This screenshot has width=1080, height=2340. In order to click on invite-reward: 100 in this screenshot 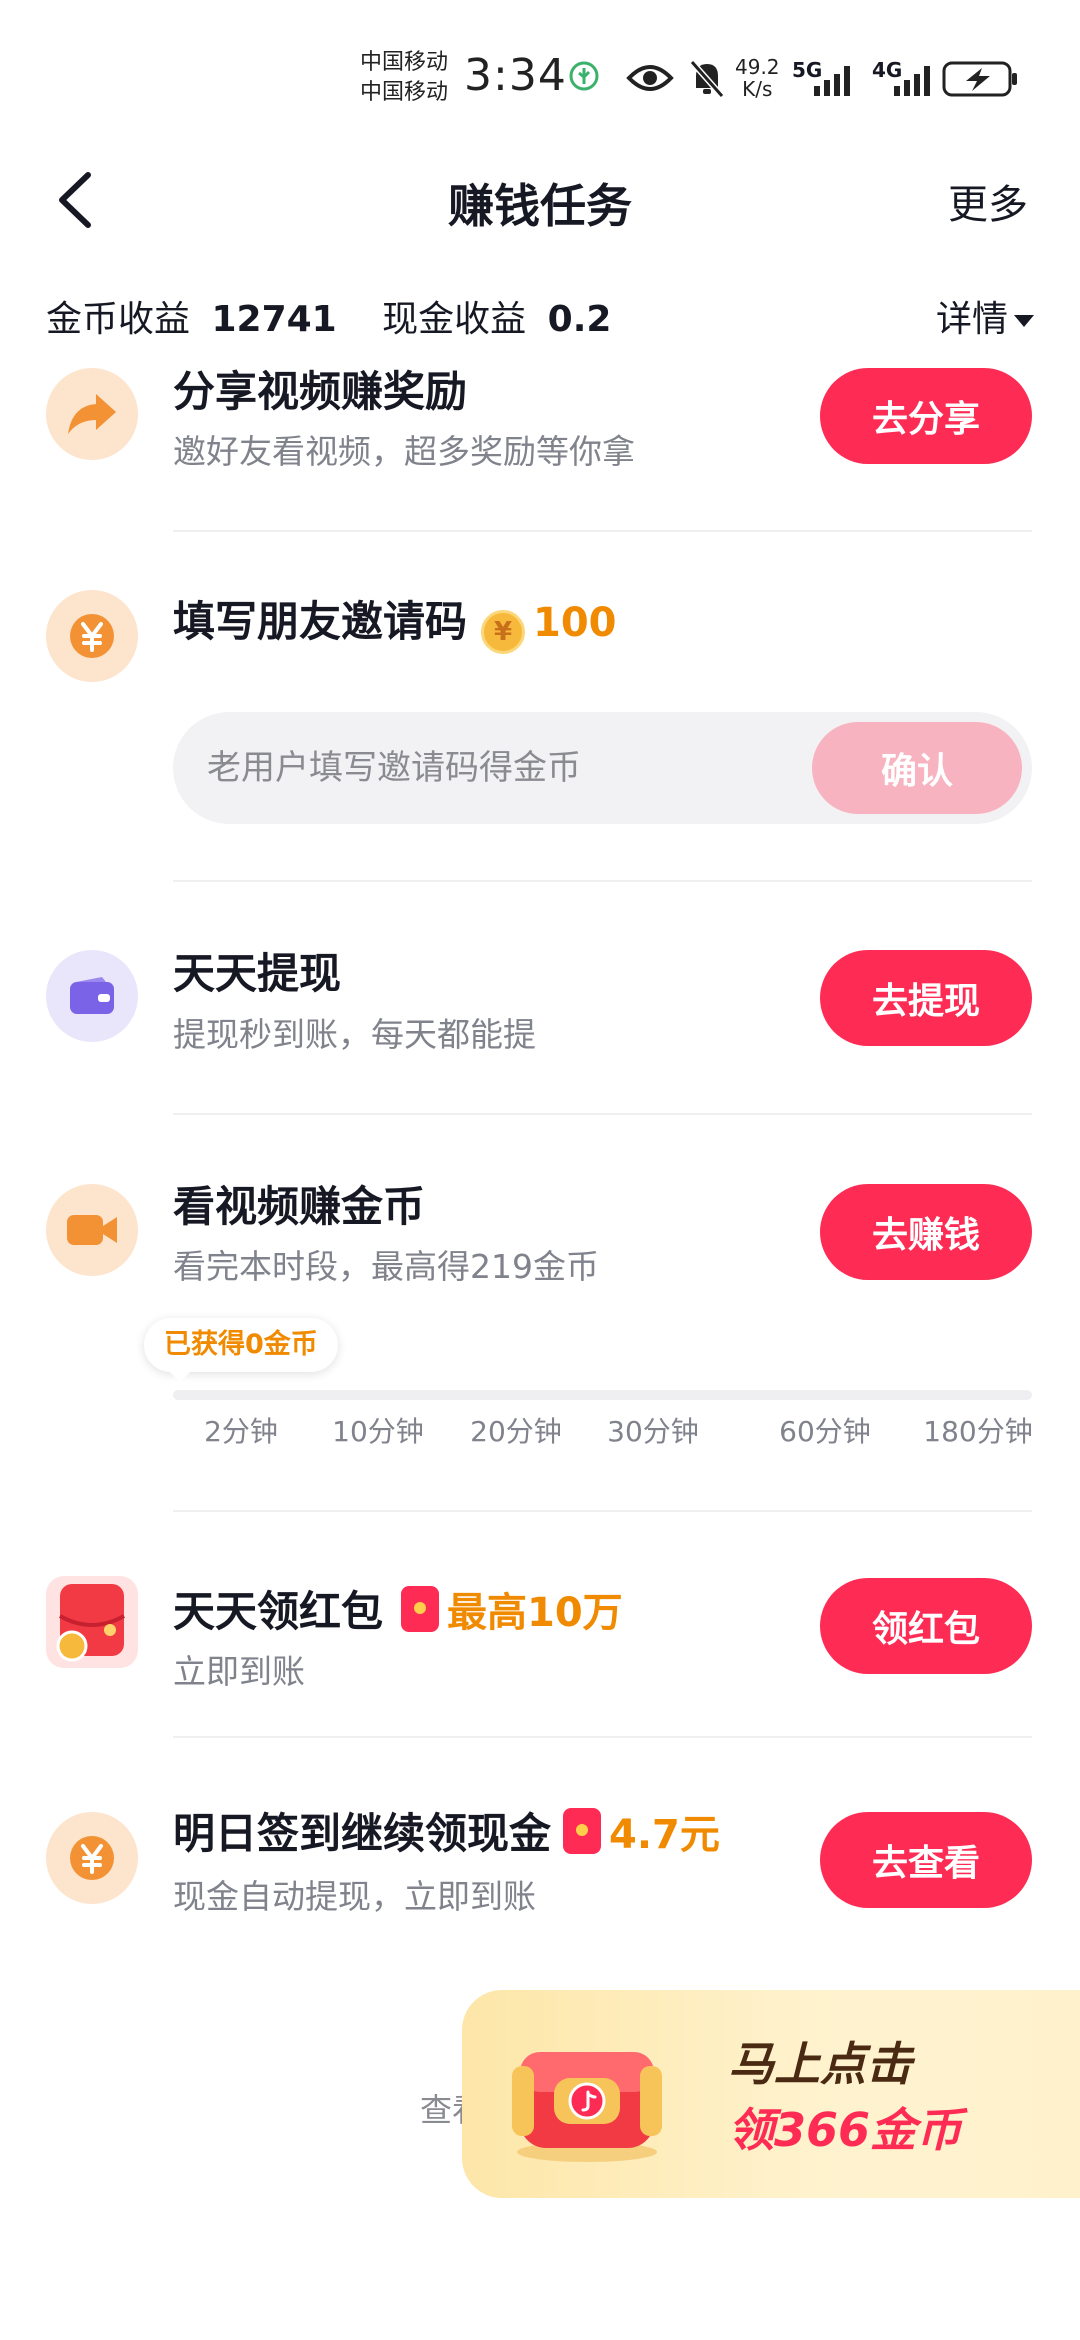, I will do `click(575, 623)`.